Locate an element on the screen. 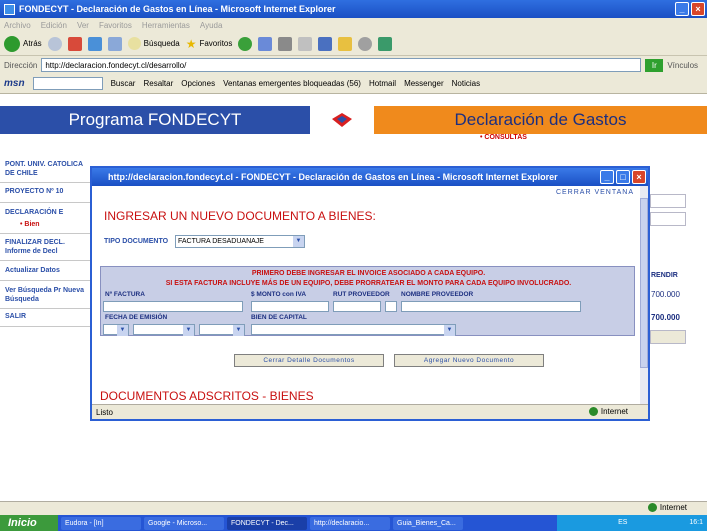 Image resolution: width=707 pixels, height=531 pixels. sidebar-finalizar: FINALIZAR DECL. Informe de Decl is located at coordinates (48, 247).